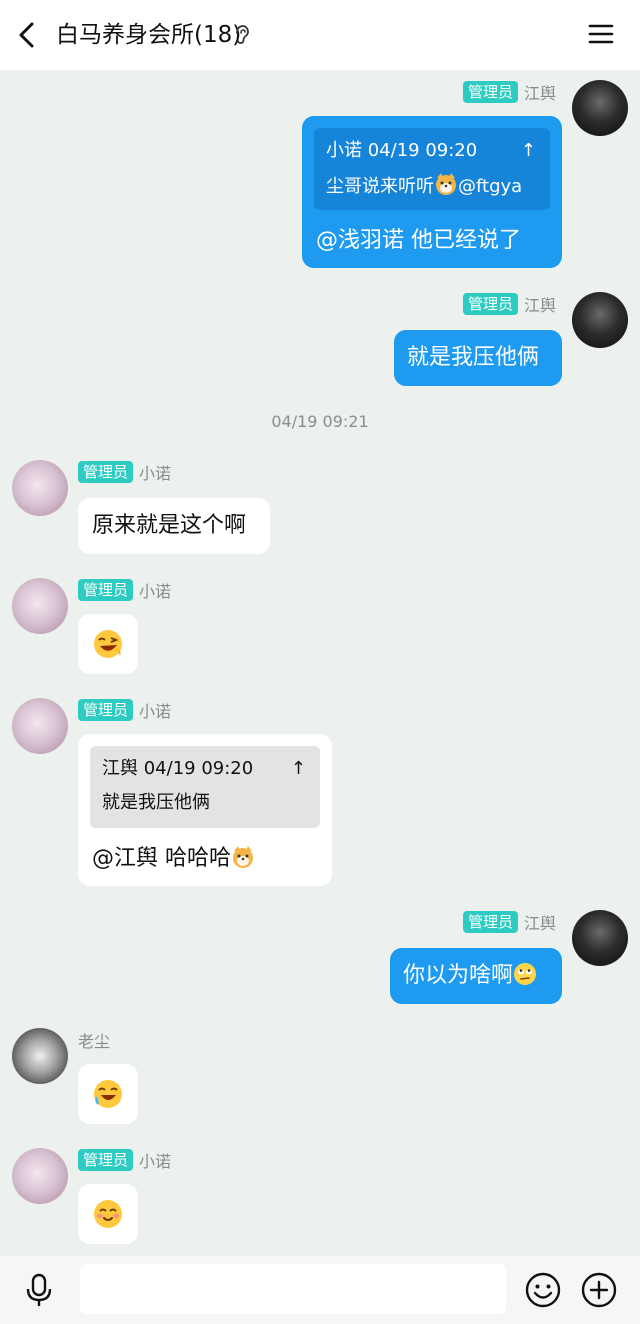 The height and width of the screenshot is (1324, 640). I want to click on message-bubble: 你以为啥啊, so click(476, 976).